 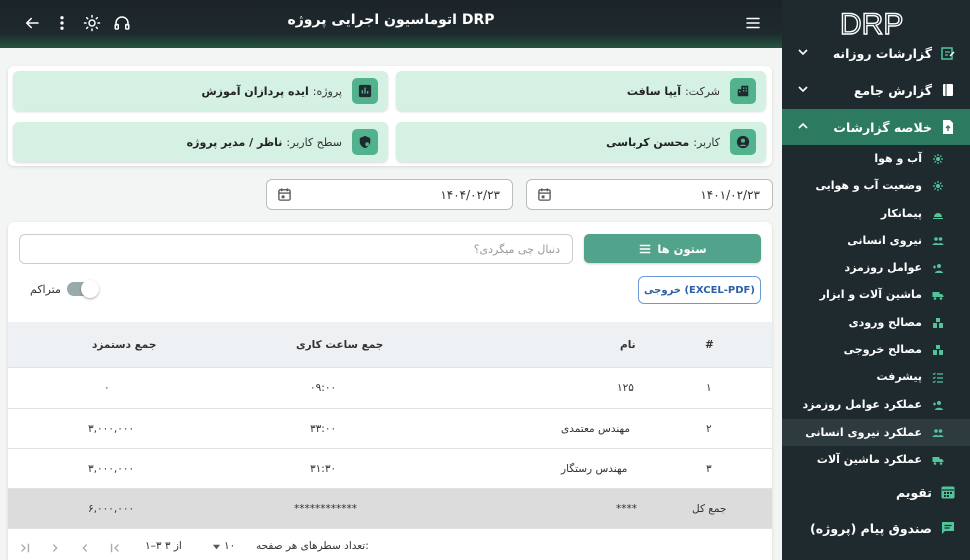 What do you see at coordinates (882, 53) in the screenshot?
I see `sidebar-item-label: گزارشات روزانه` at bounding box center [882, 53].